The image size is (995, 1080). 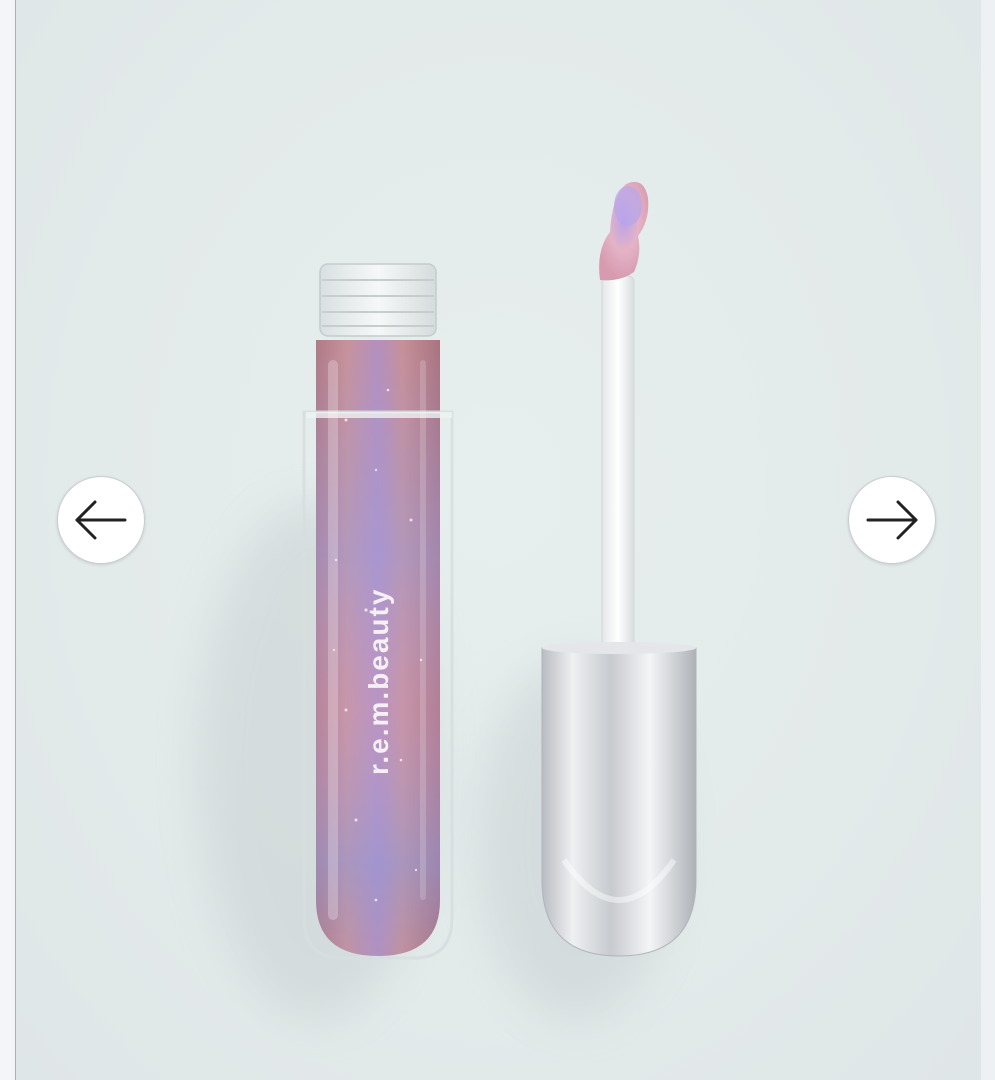 What do you see at coordinates (619, 799) in the screenshot?
I see `silver-cap` at bounding box center [619, 799].